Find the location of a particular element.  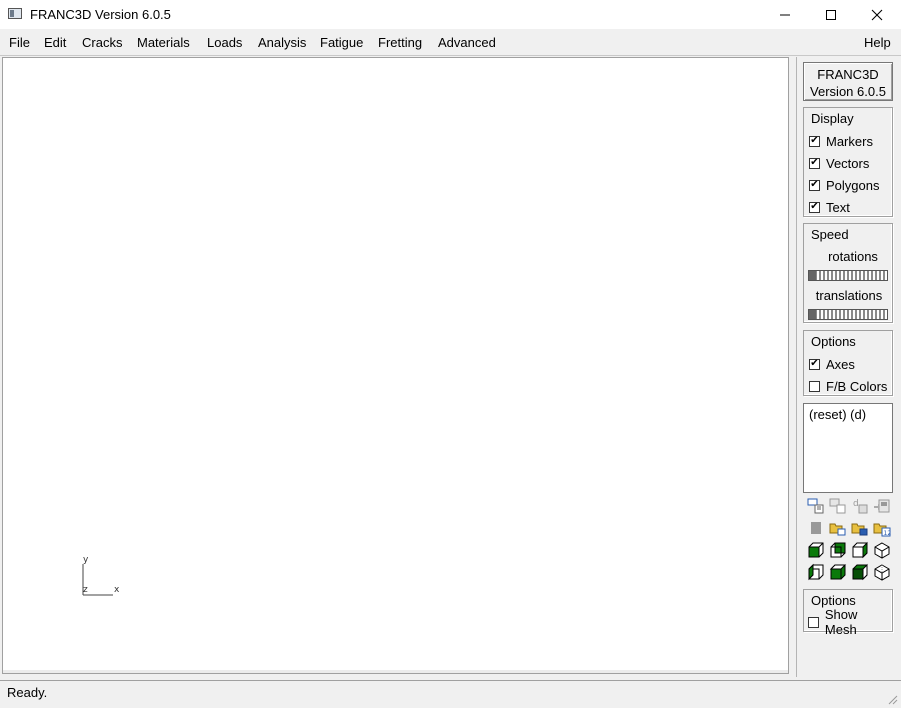

checkbox-label: Polygons is located at coordinates (853, 185).